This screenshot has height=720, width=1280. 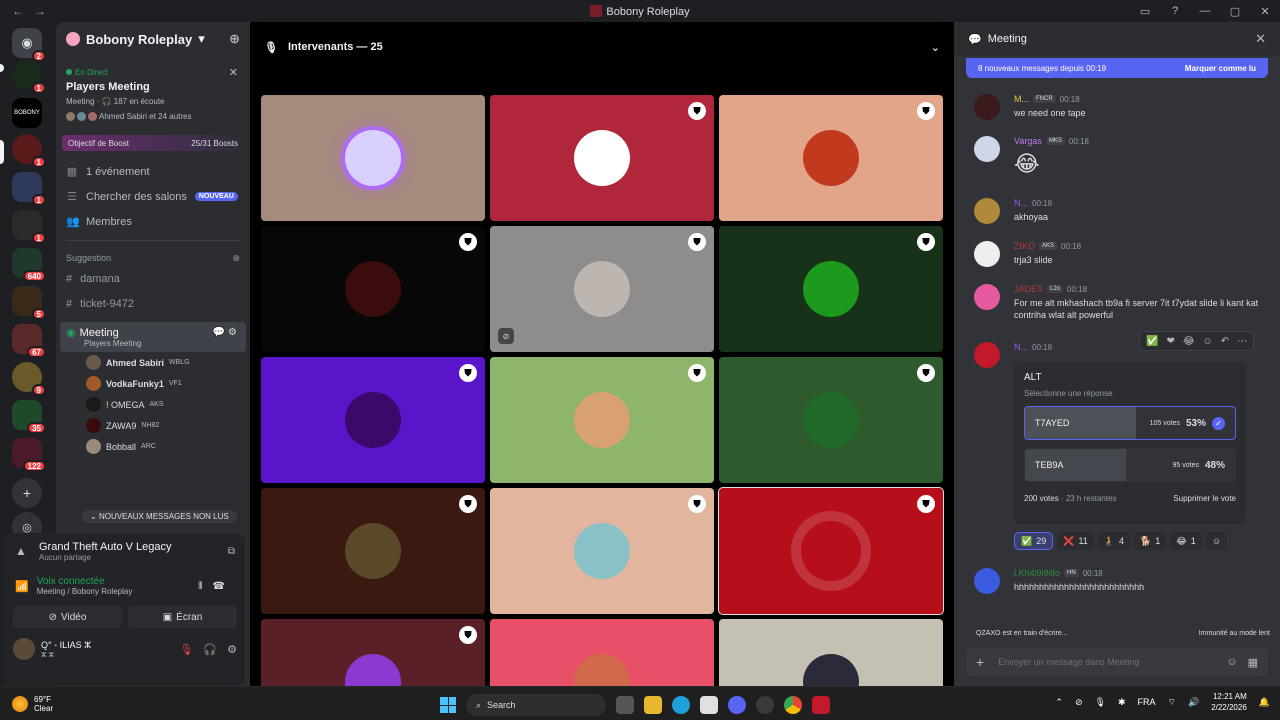 What do you see at coordinates (27, 493) in the screenshot?
I see `add-server-icon: +` at bounding box center [27, 493].